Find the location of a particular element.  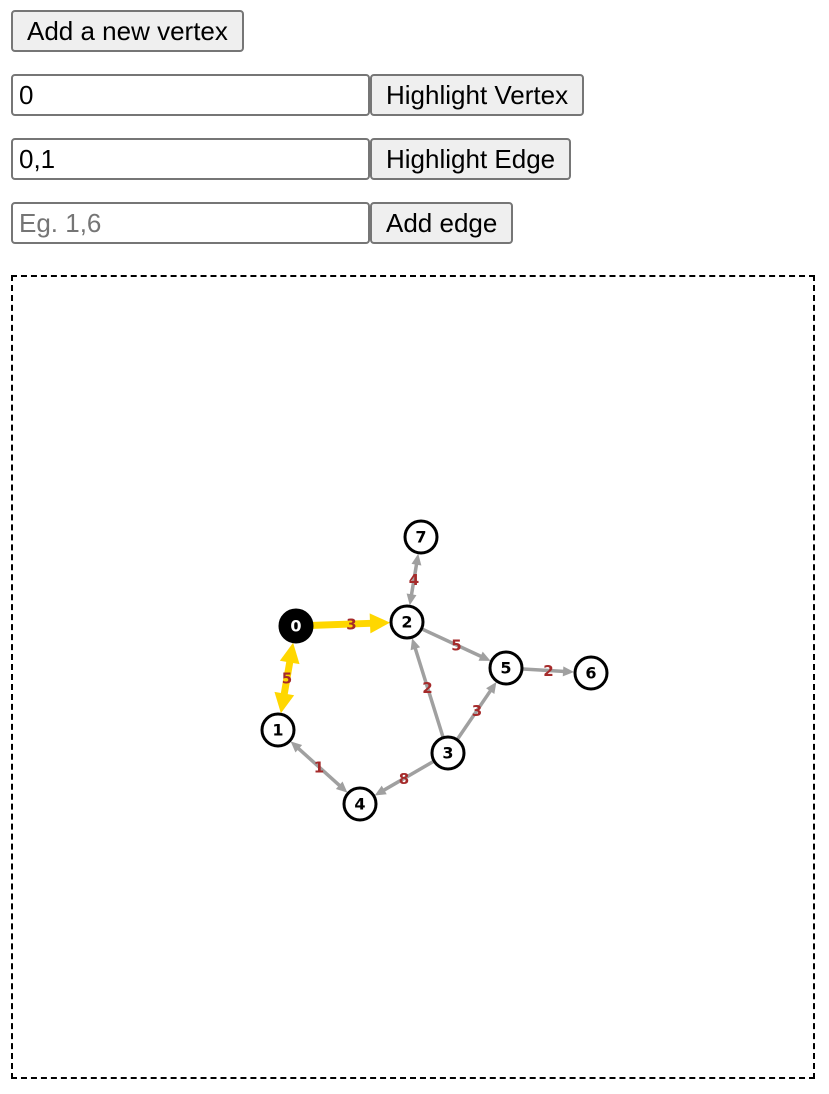

vertex-label-3: 3 is located at coordinates (447, 753).